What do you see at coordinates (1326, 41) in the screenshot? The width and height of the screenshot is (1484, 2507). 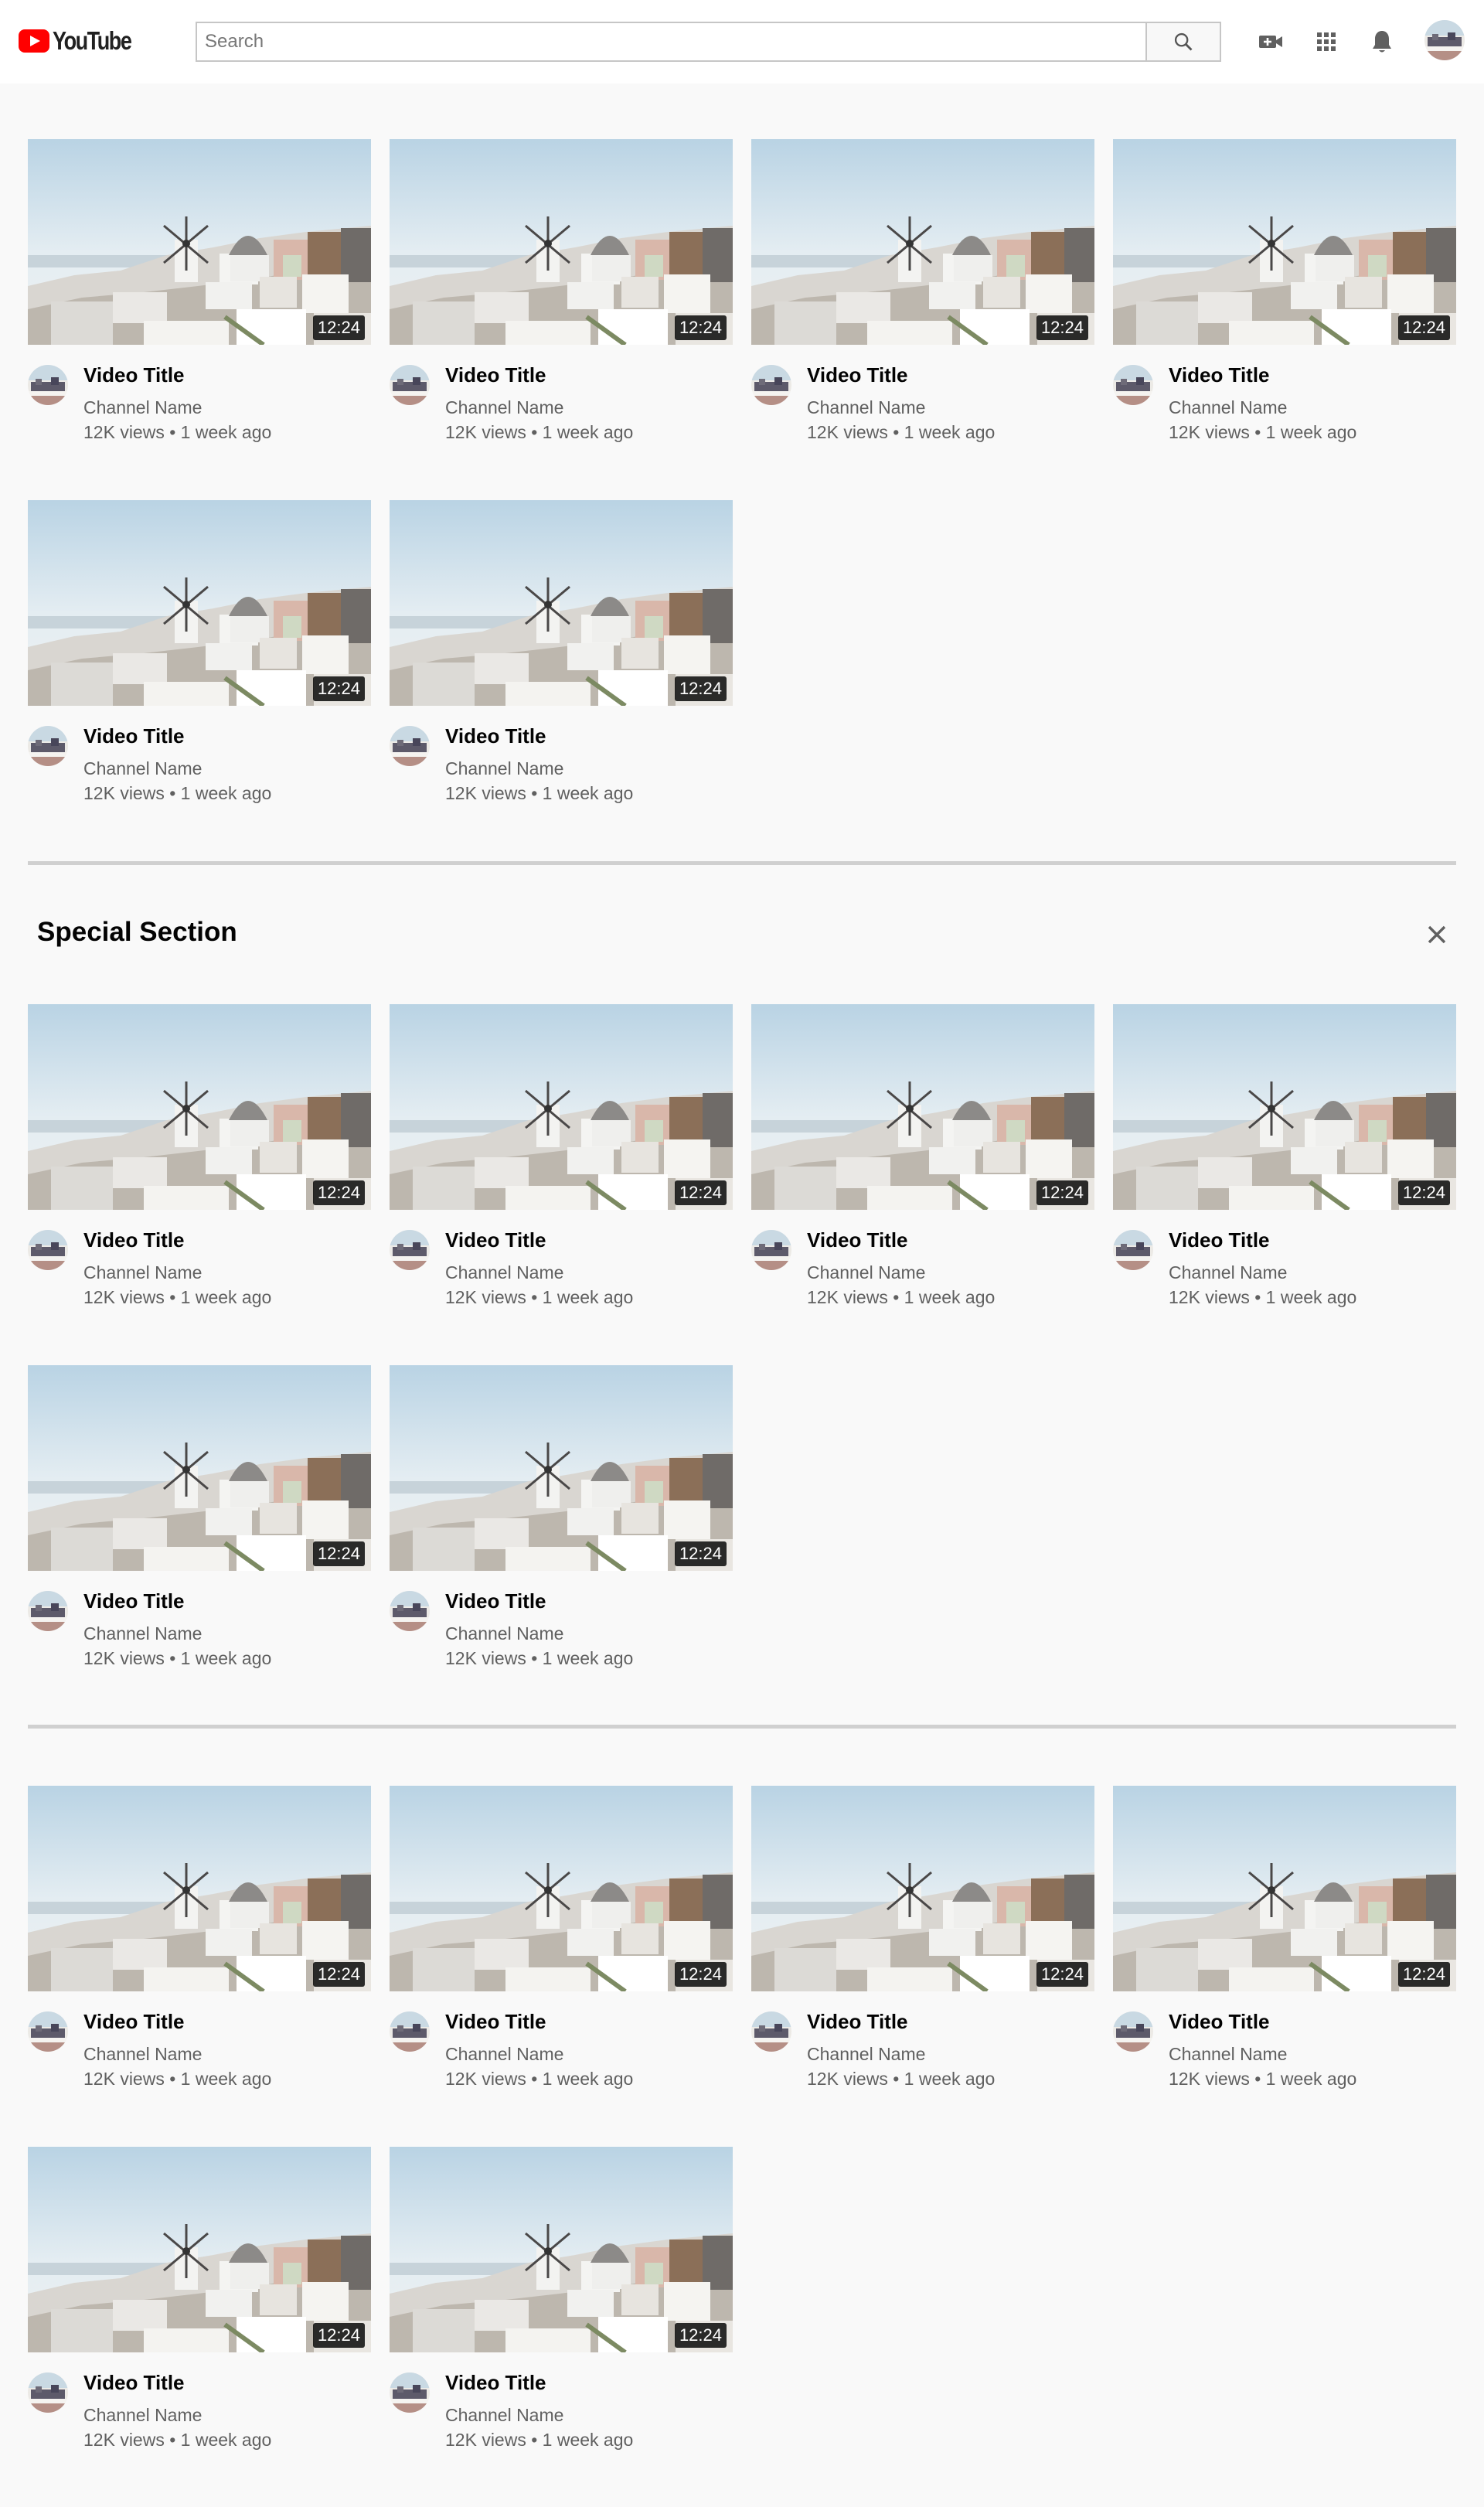 I see `apps-button` at bounding box center [1326, 41].